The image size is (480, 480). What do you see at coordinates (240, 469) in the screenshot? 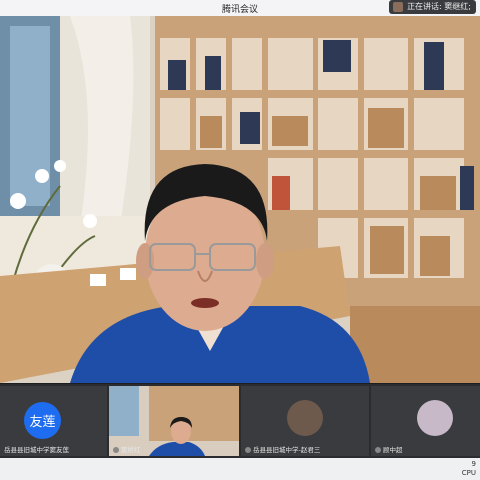
I see `status-bar: 9 CPU` at bounding box center [240, 469].